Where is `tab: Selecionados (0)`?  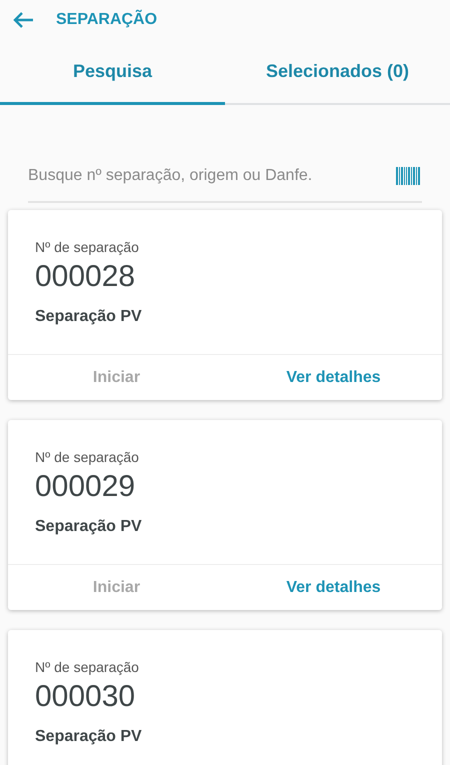 tab: Selecionados (0) is located at coordinates (337, 72).